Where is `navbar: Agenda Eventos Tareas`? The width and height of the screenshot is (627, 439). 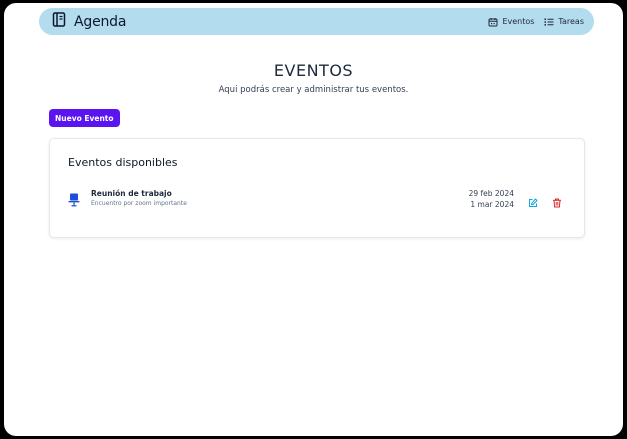 navbar: Agenda Eventos Tareas is located at coordinates (316, 21).